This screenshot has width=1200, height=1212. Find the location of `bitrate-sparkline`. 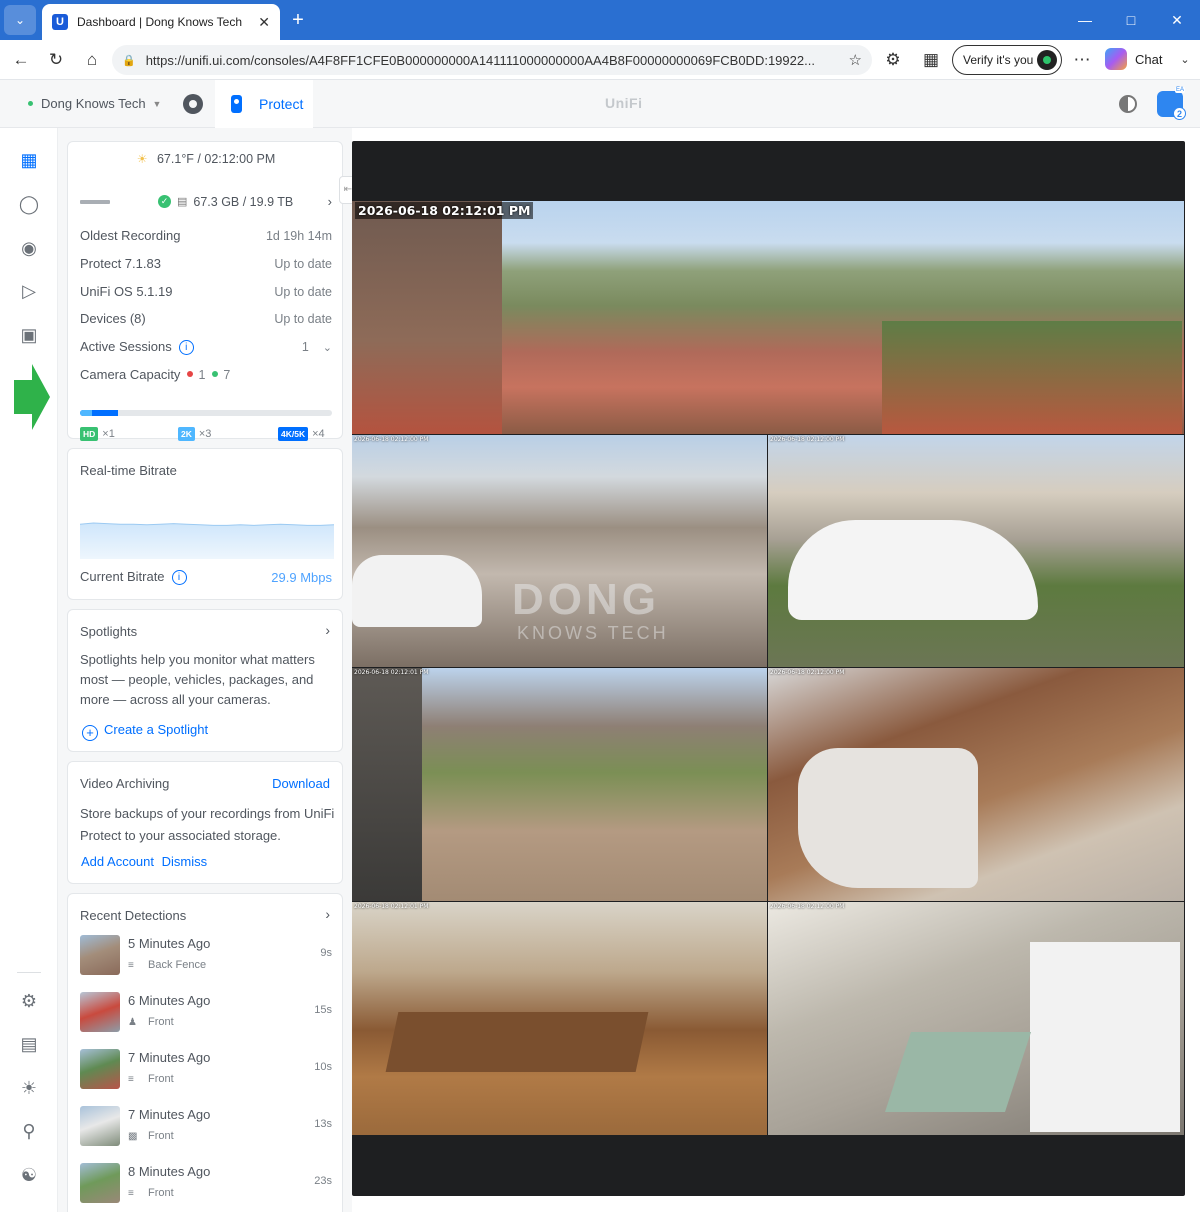

bitrate-sparkline is located at coordinates (207, 540).